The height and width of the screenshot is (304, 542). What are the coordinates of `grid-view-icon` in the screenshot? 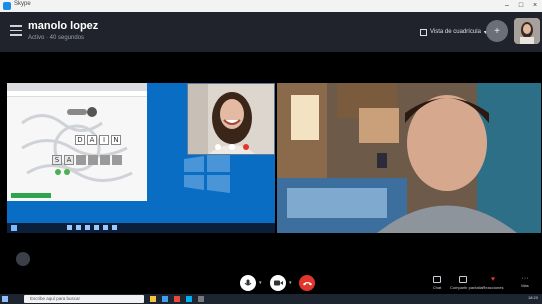 It's located at (423, 32).